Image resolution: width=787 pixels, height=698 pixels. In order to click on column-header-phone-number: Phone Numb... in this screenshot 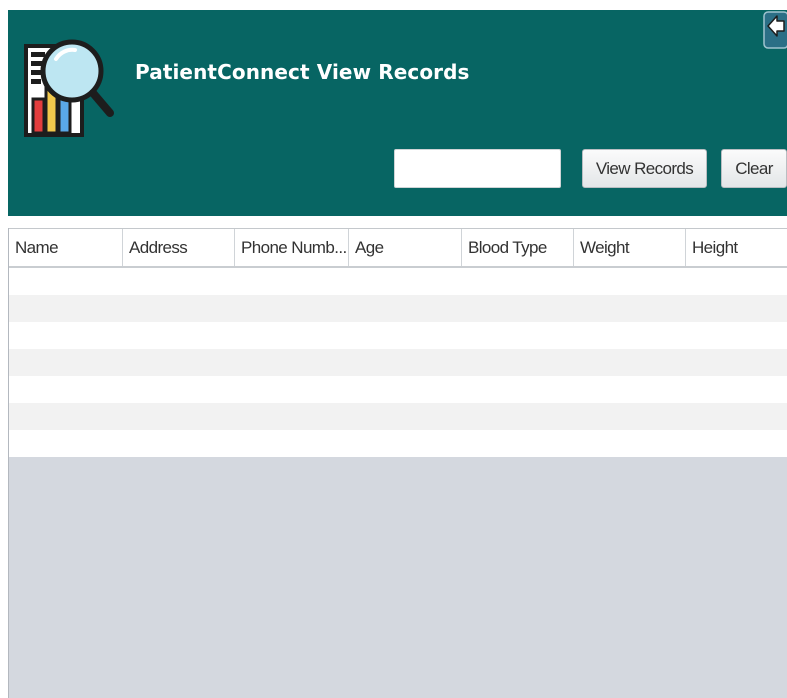, I will do `click(292, 247)`.